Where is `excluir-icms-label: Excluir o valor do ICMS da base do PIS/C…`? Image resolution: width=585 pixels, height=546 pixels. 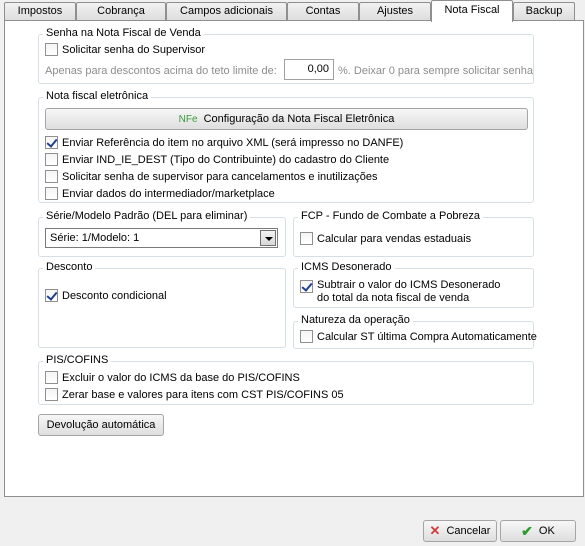
excluir-icms-label: Excluir o valor do ICMS da base do PIS/C… is located at coordinates (181, 377).